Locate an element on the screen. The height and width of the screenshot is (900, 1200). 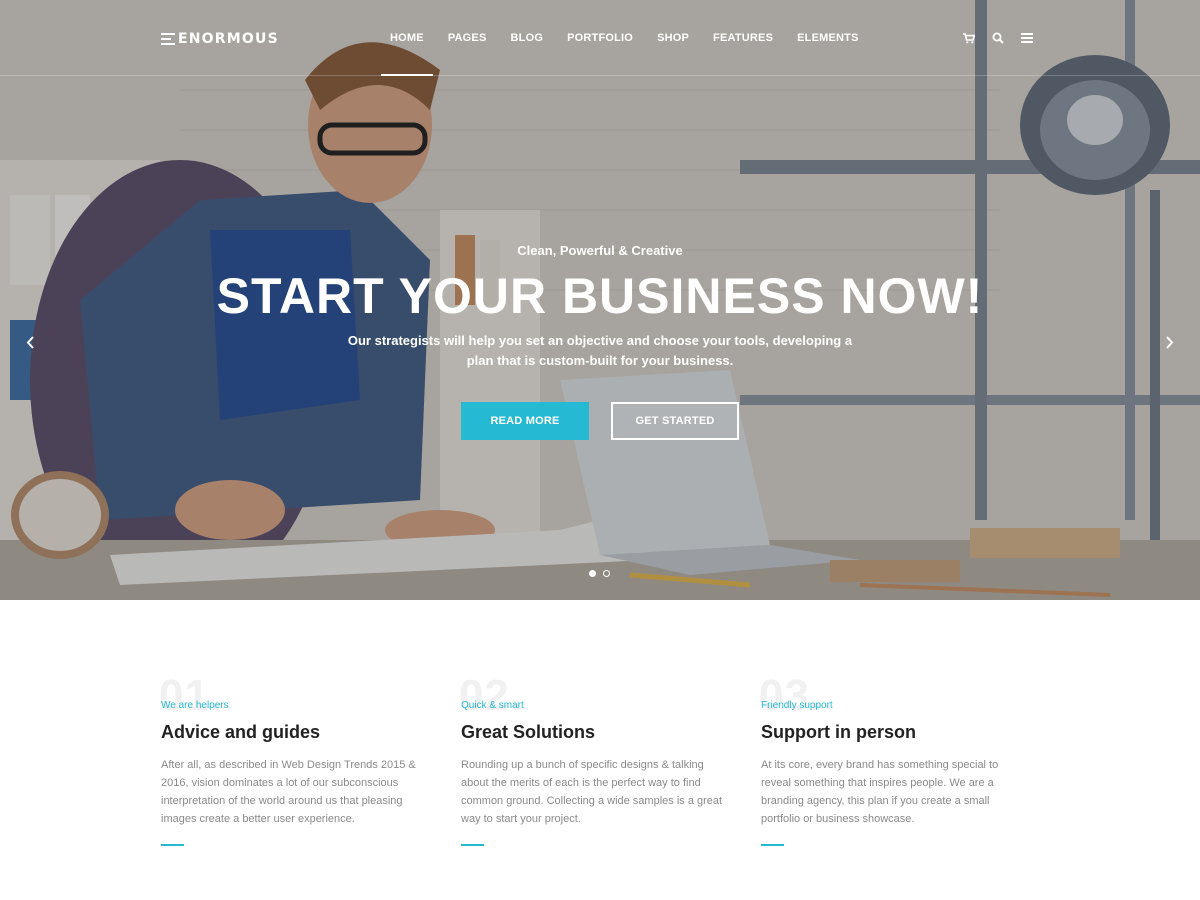
hero-subtitle: Clean, Powerful & Creative is located at coordinates (600, 250).